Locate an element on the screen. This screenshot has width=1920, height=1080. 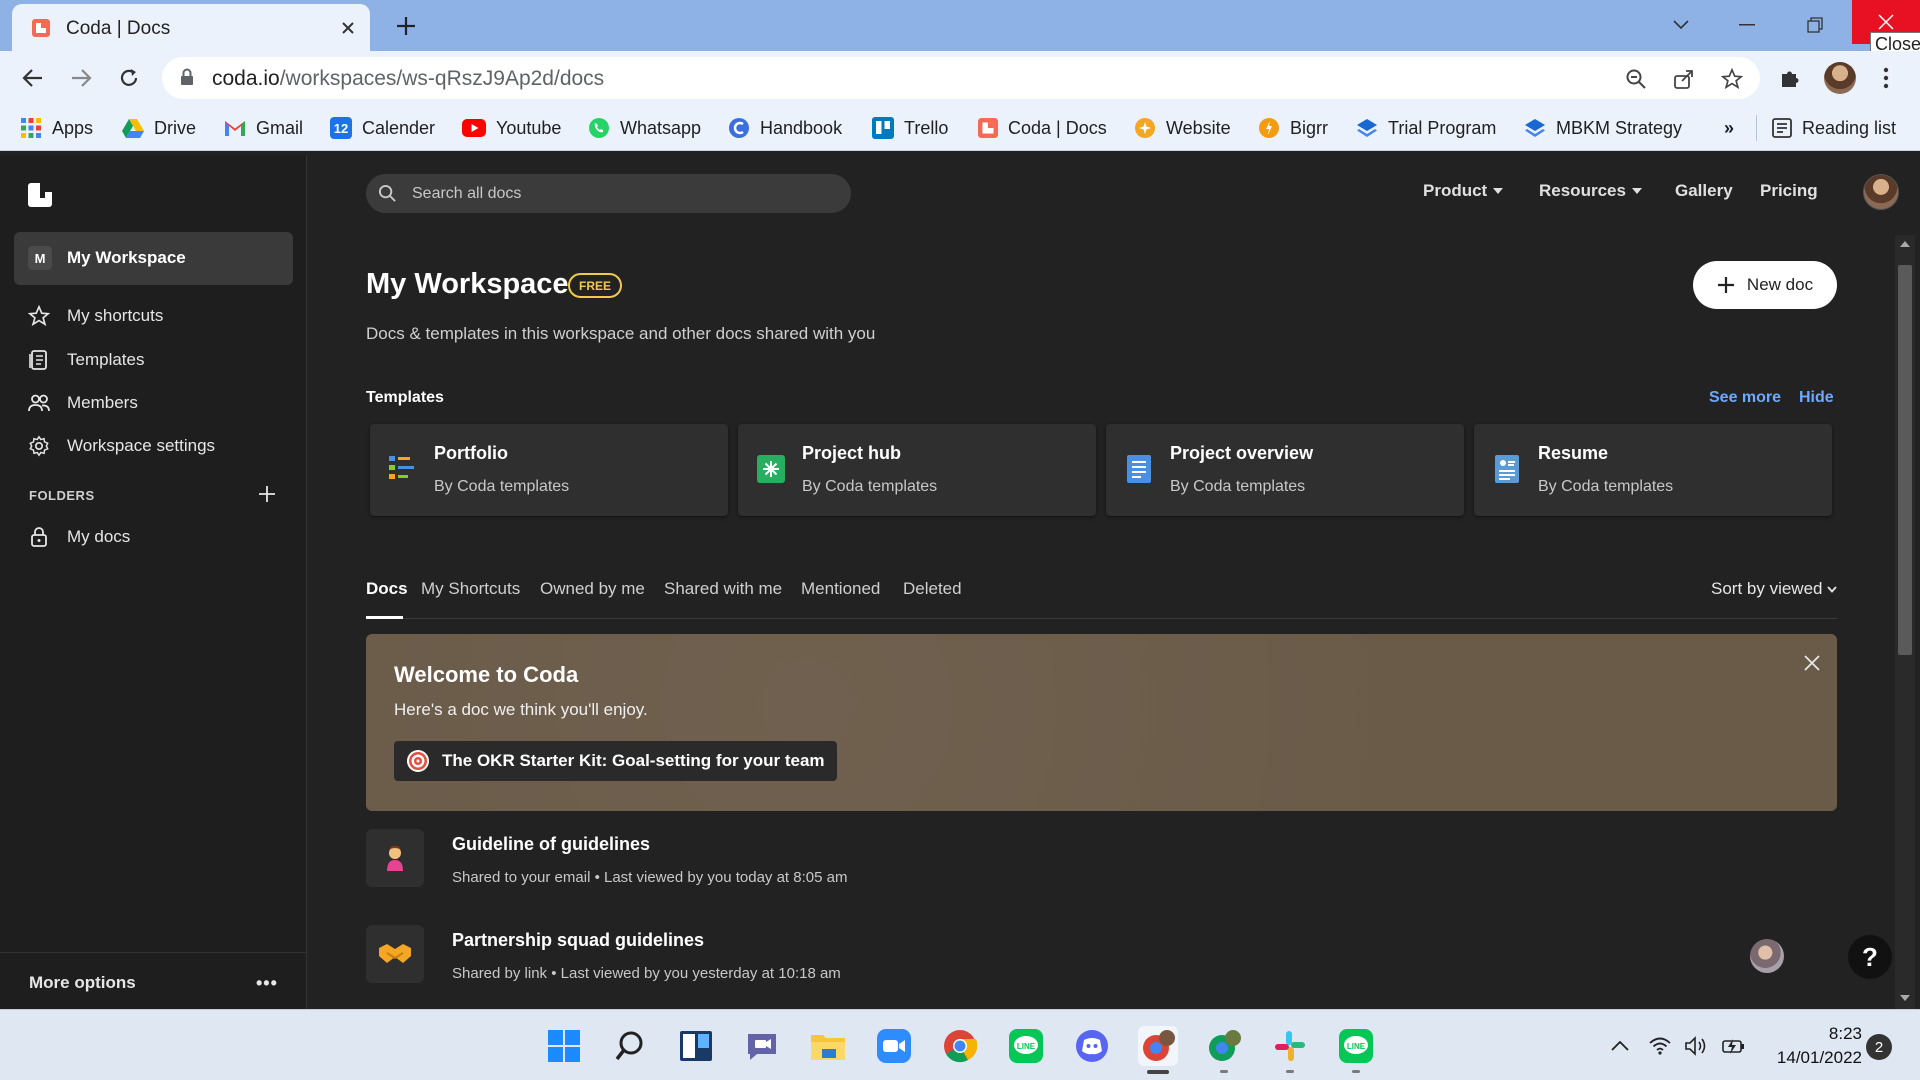
template-card-portfolio: Portfolio By Coda templates is located at coordinates (549, 470).